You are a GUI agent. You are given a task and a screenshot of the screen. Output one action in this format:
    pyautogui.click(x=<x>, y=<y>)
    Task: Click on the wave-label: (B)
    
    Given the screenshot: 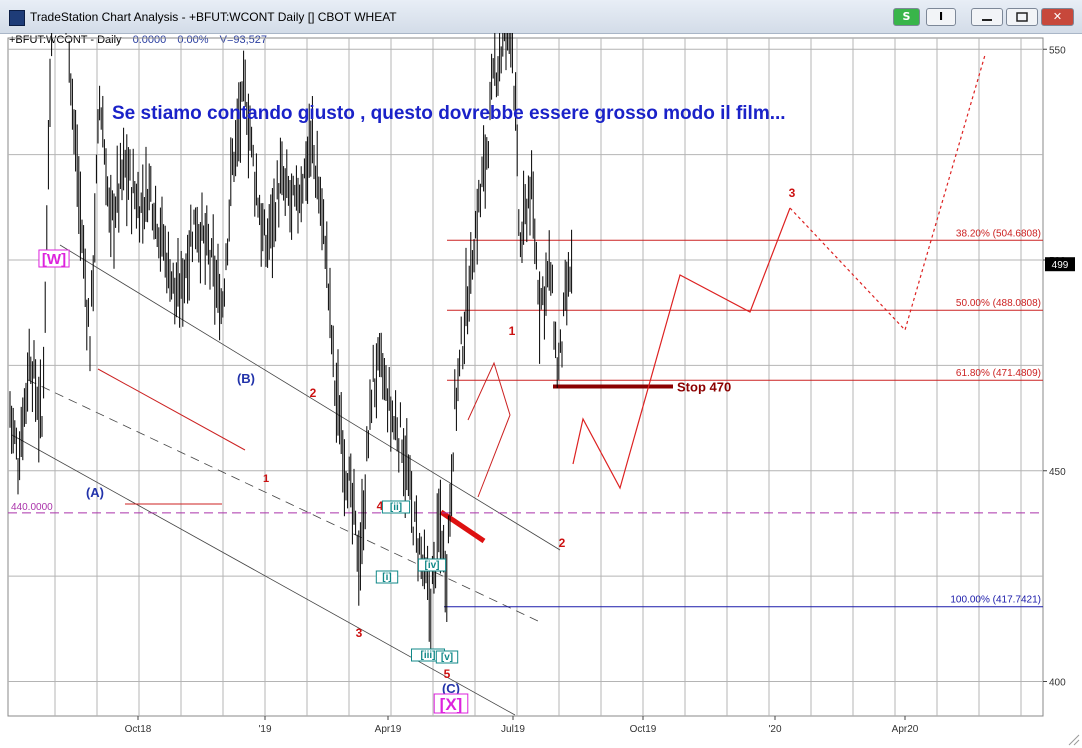 What is the action you would take?
    pyautogui.click(x=246, y=378)
    